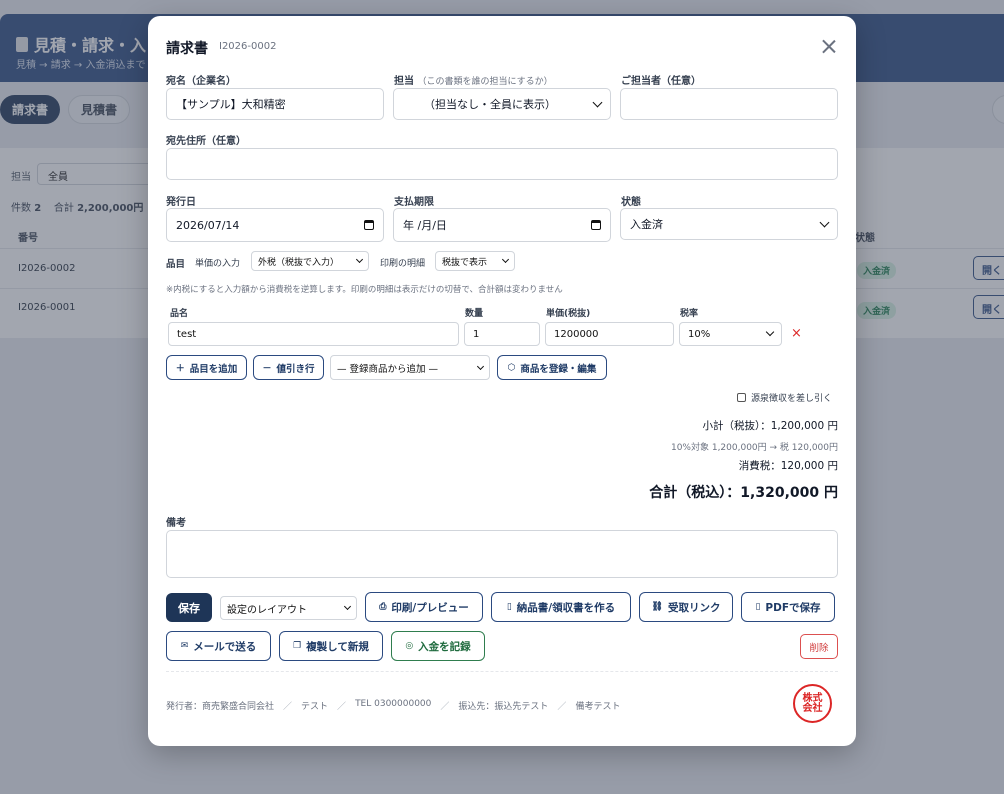  I want to click on document-number: I2026-0002, so click(248, 46).